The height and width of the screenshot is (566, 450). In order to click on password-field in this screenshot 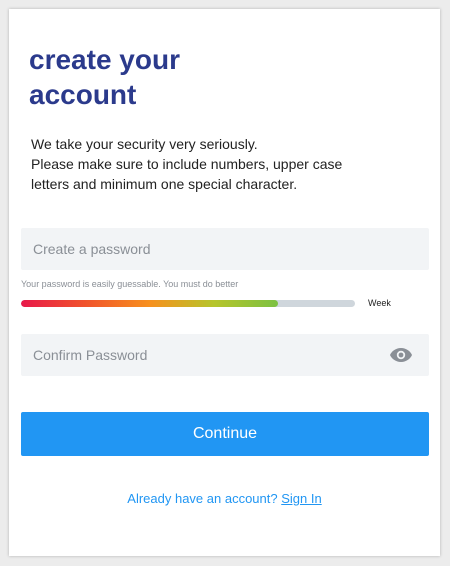, I will do `click(225, 249)`.